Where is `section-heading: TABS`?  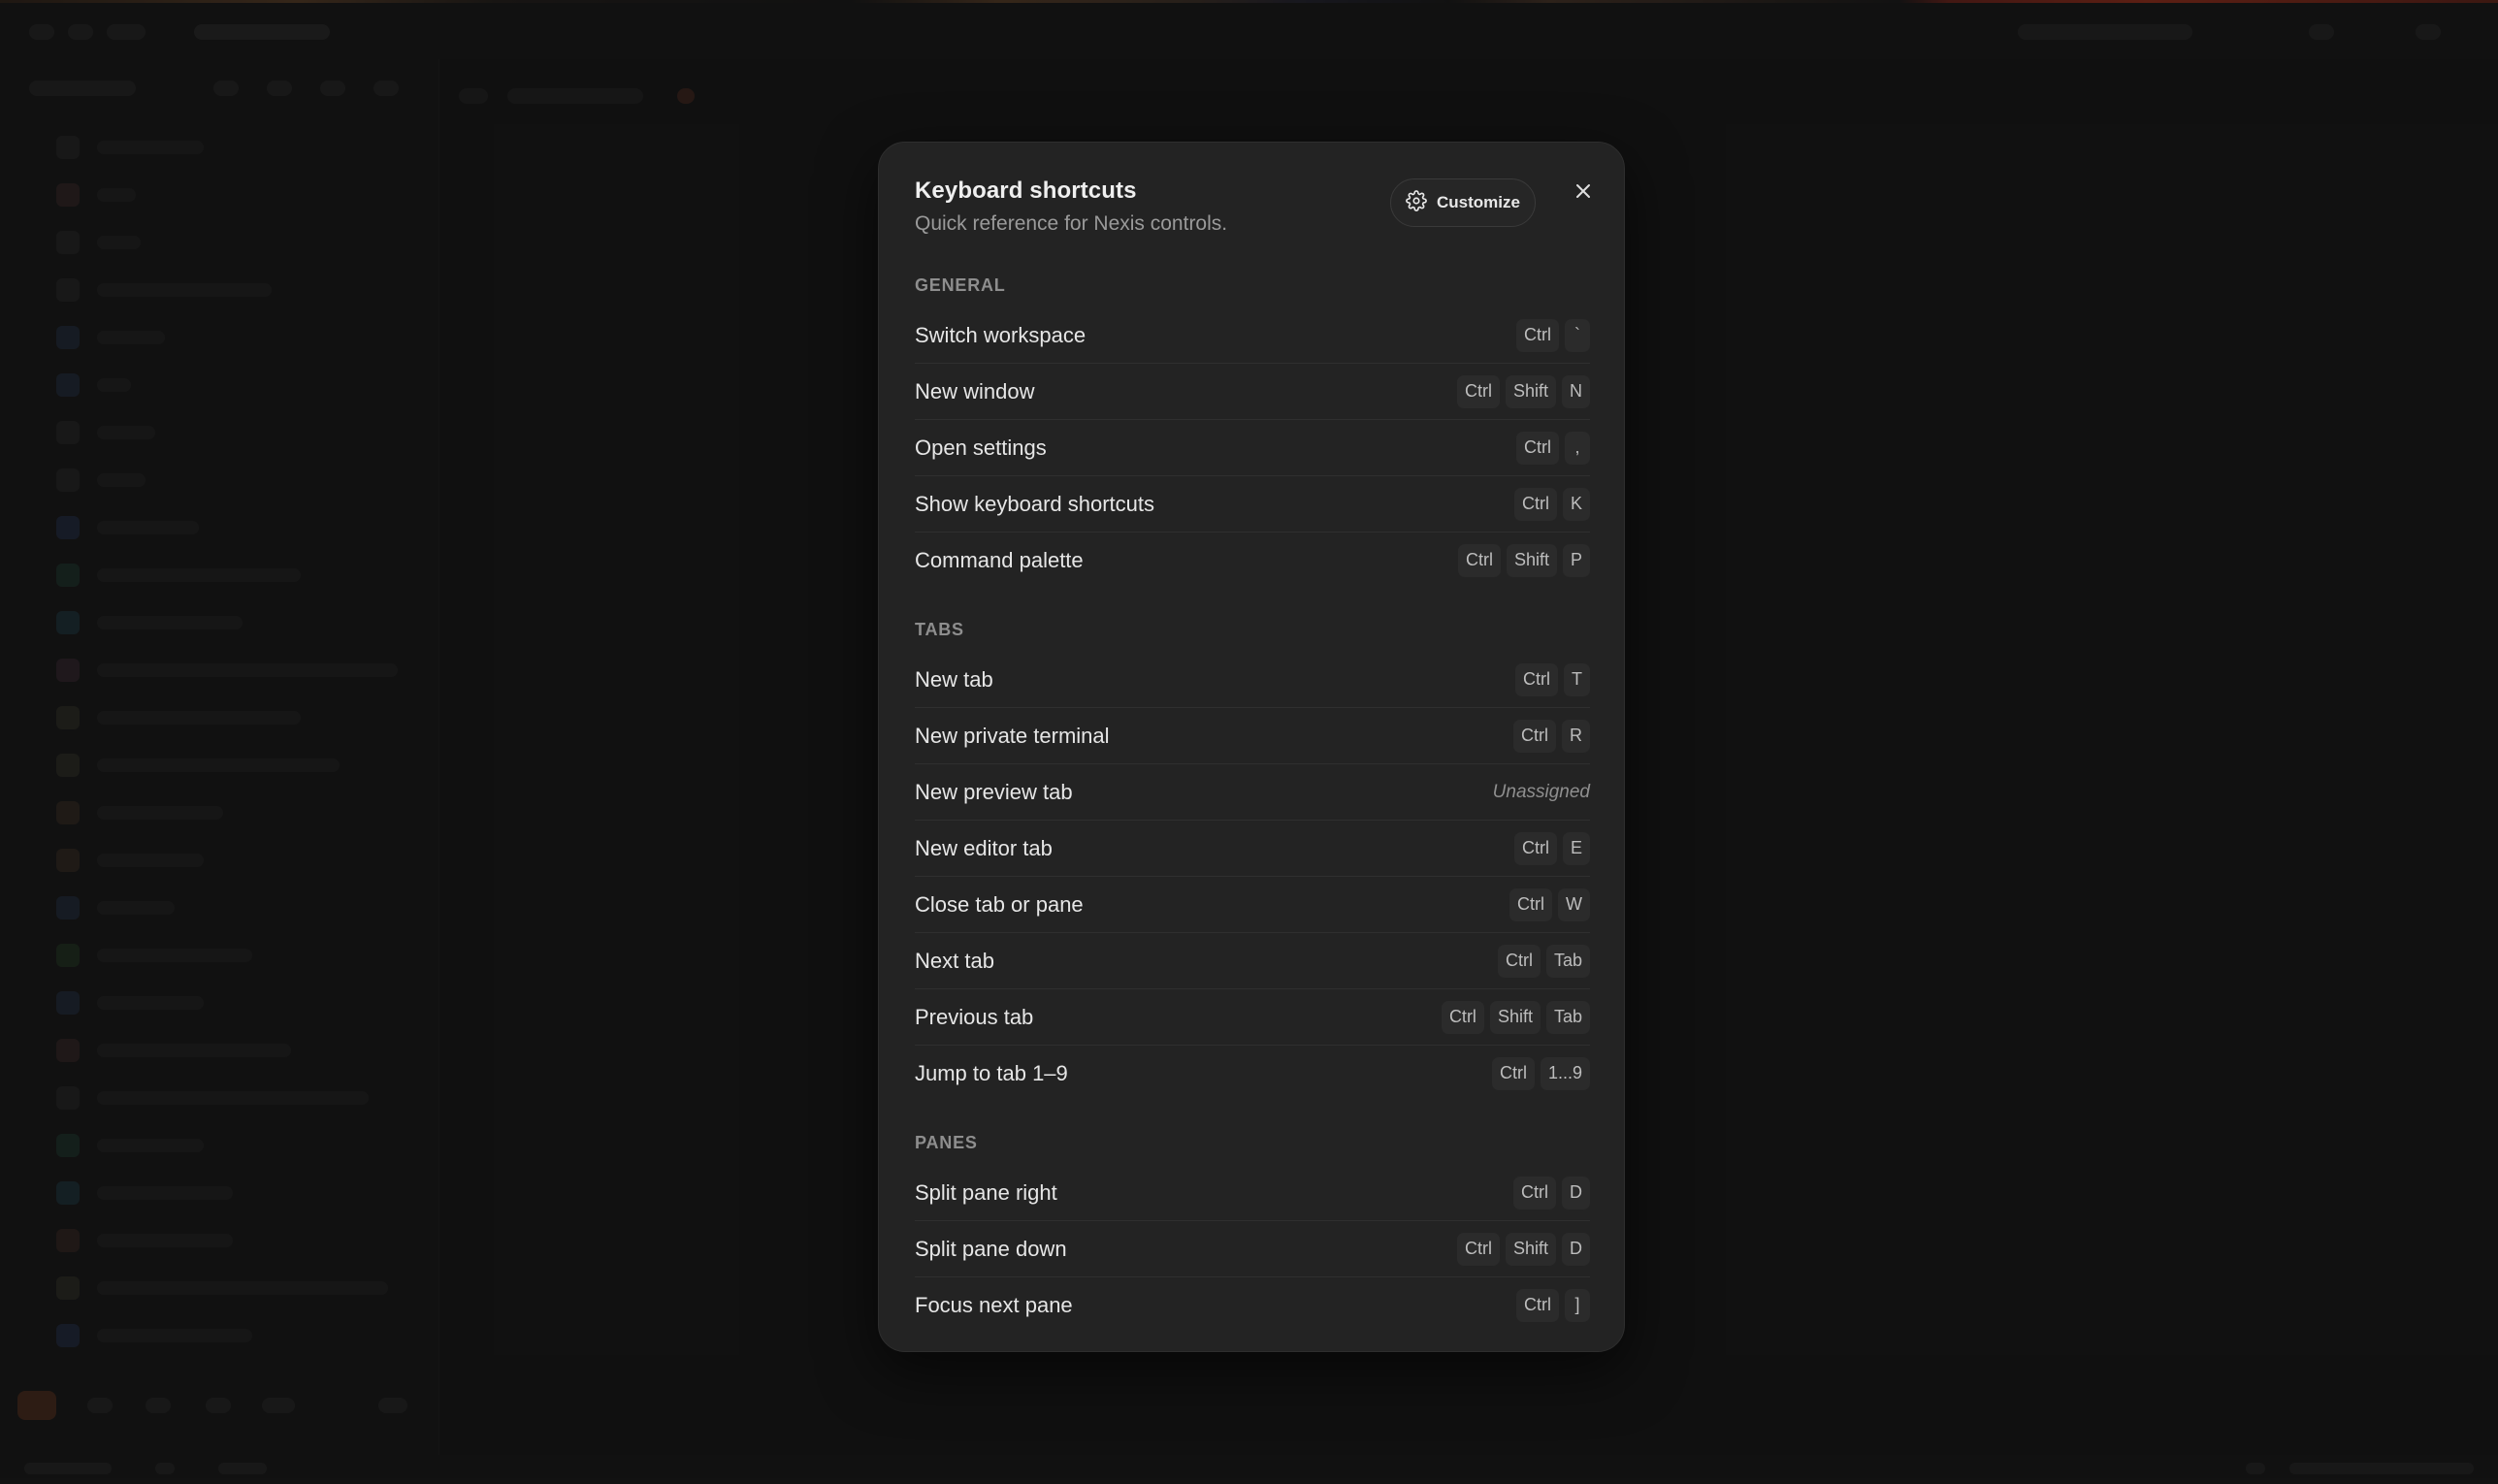 section-heading: TABS is located at coordinates (939, 629).